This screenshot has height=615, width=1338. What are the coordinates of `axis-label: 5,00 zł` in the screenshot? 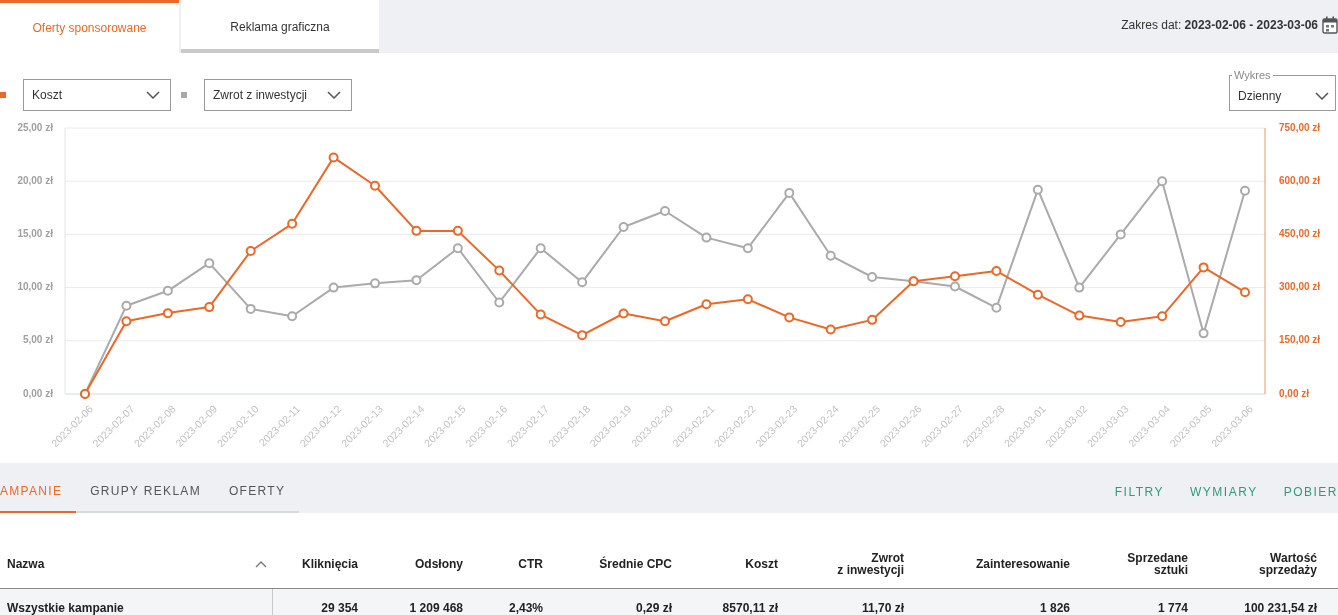 It's located at (37, 340).